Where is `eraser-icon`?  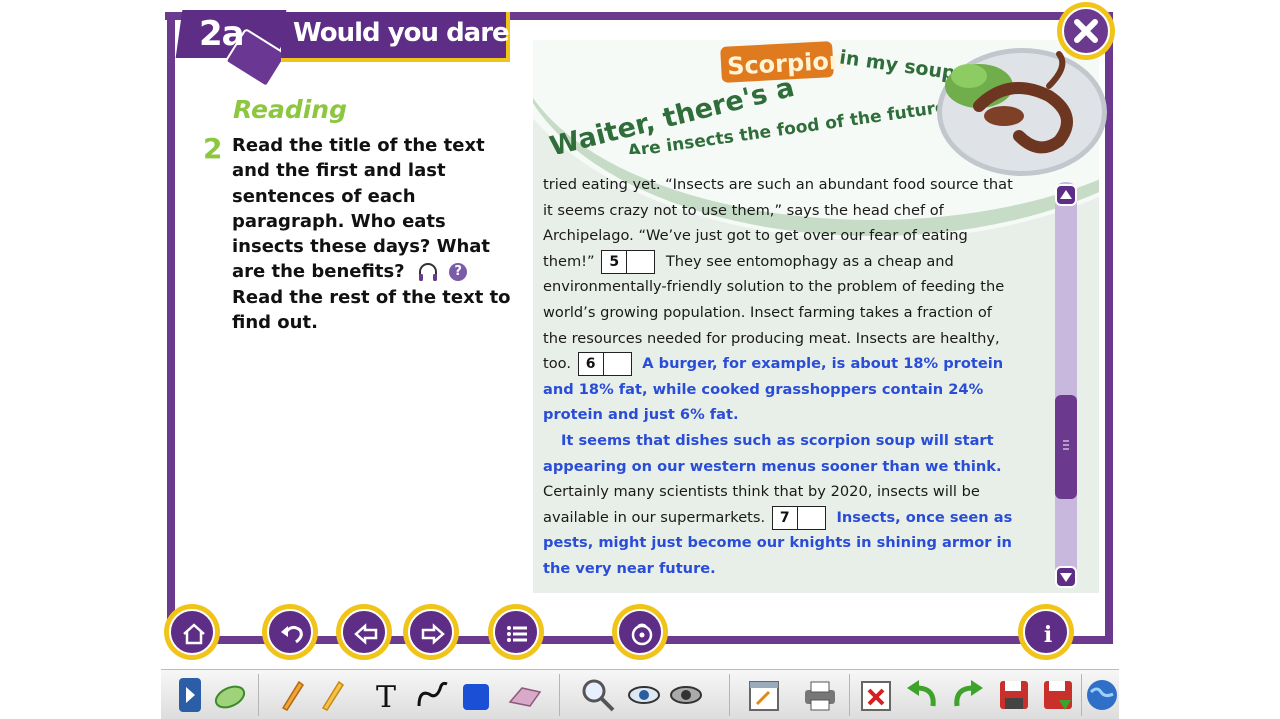 eraser-icon is located at coordinates (525, 697).